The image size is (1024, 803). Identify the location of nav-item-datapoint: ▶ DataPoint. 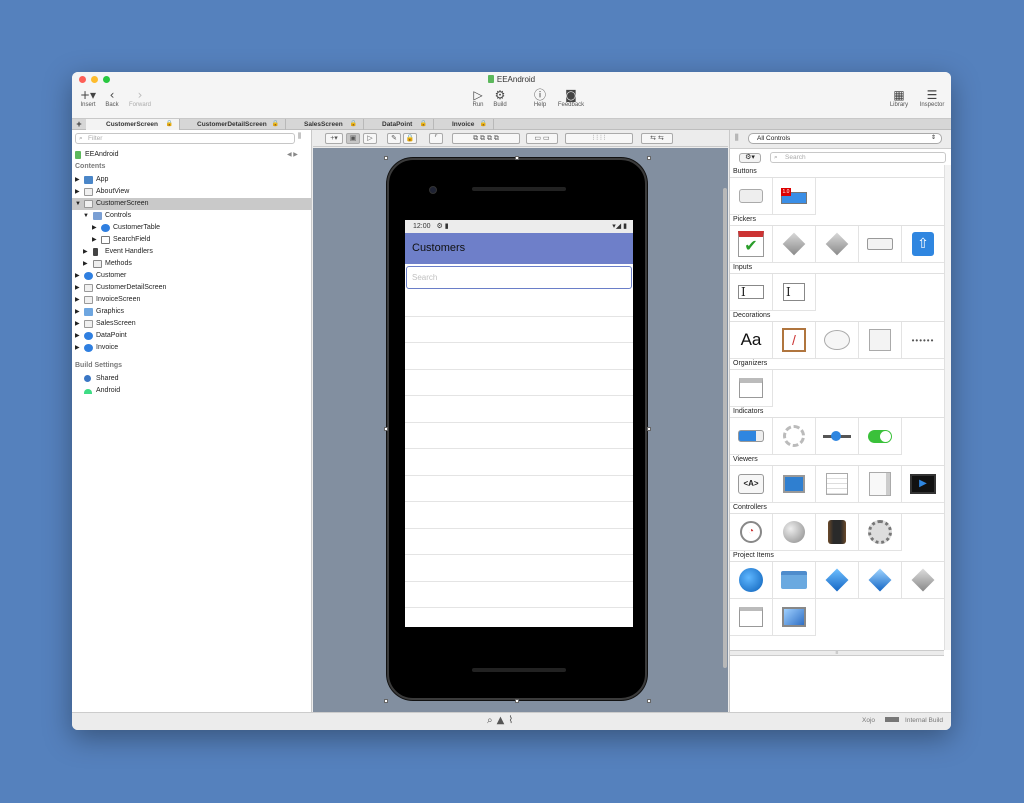
(191, 336).